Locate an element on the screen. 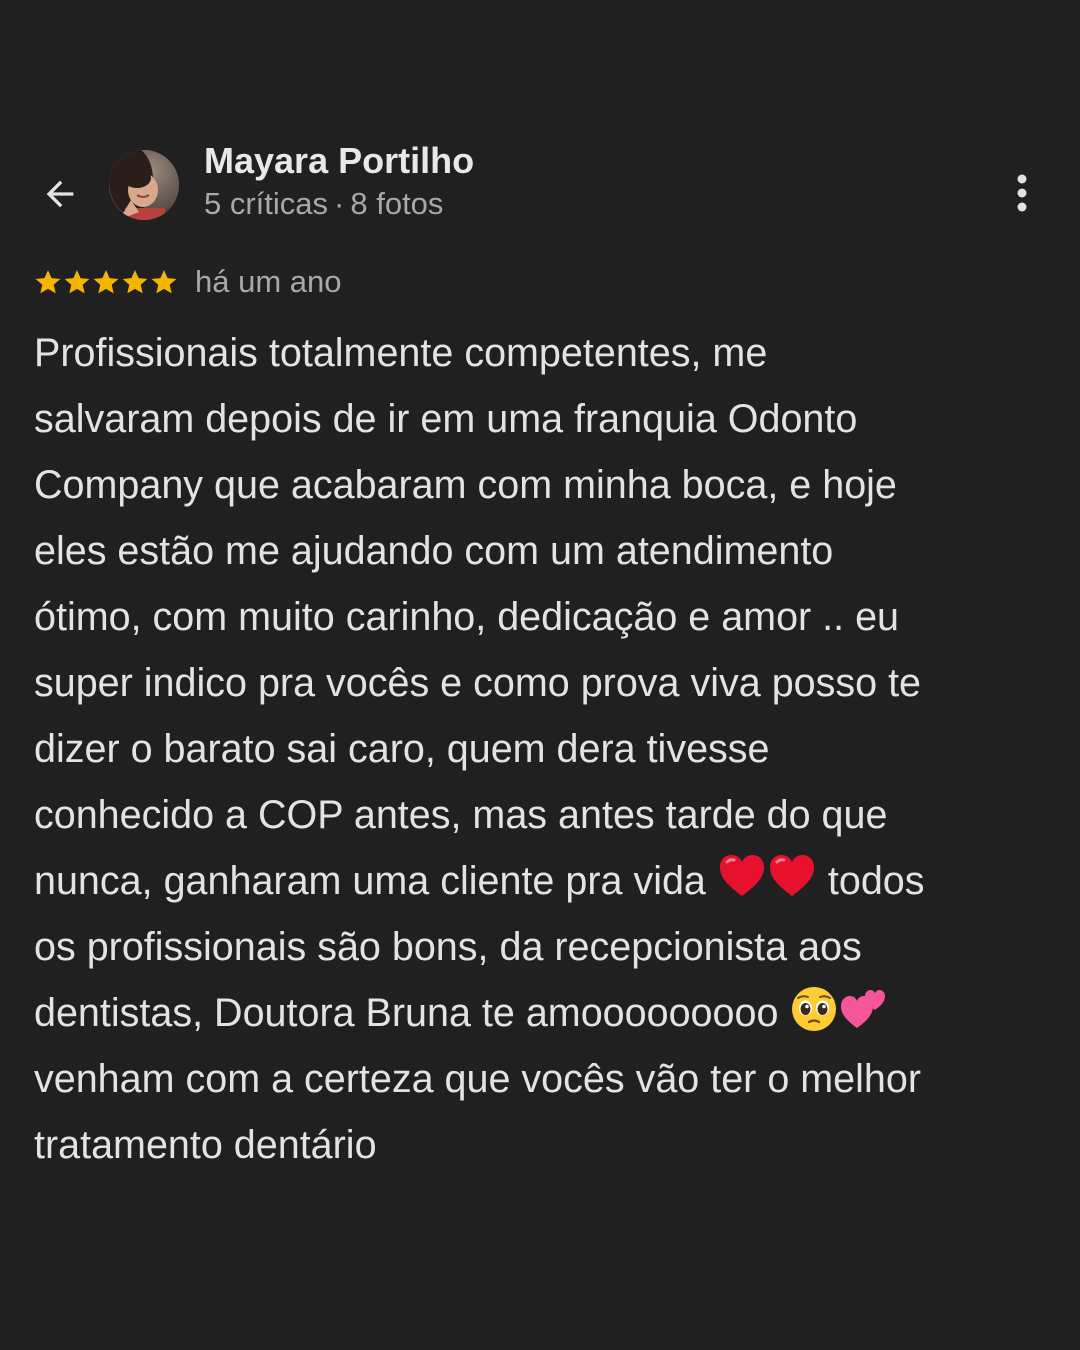 The image size is (1080, 1350). review-line: dentistas, Doutora Bruna te amooooooooo is located at coordinates (539, 1013).